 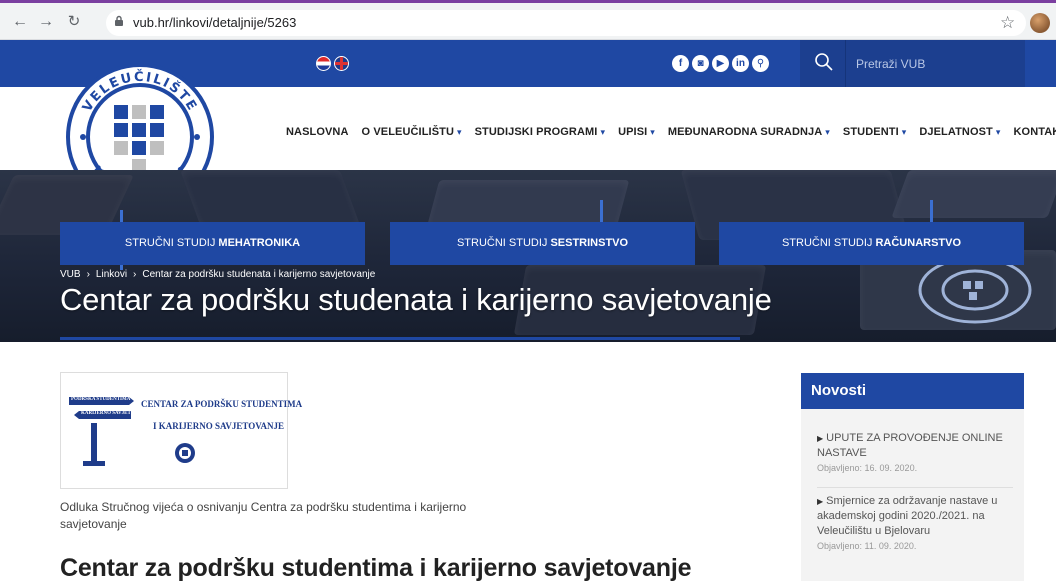 I want to click on news-item-date: Objavljeno: 11. 09. 2020., so click(x=867, y=546).